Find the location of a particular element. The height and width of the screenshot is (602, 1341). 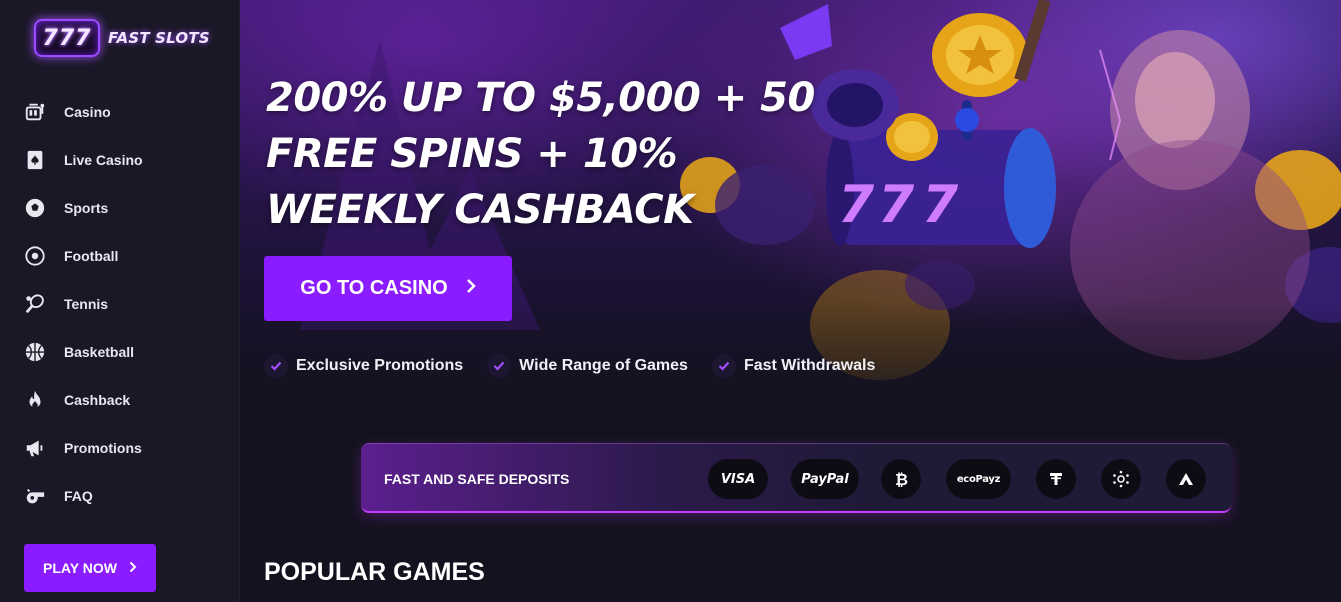

slot-reels: 7 7 7 is located at coordinates (898, 205).